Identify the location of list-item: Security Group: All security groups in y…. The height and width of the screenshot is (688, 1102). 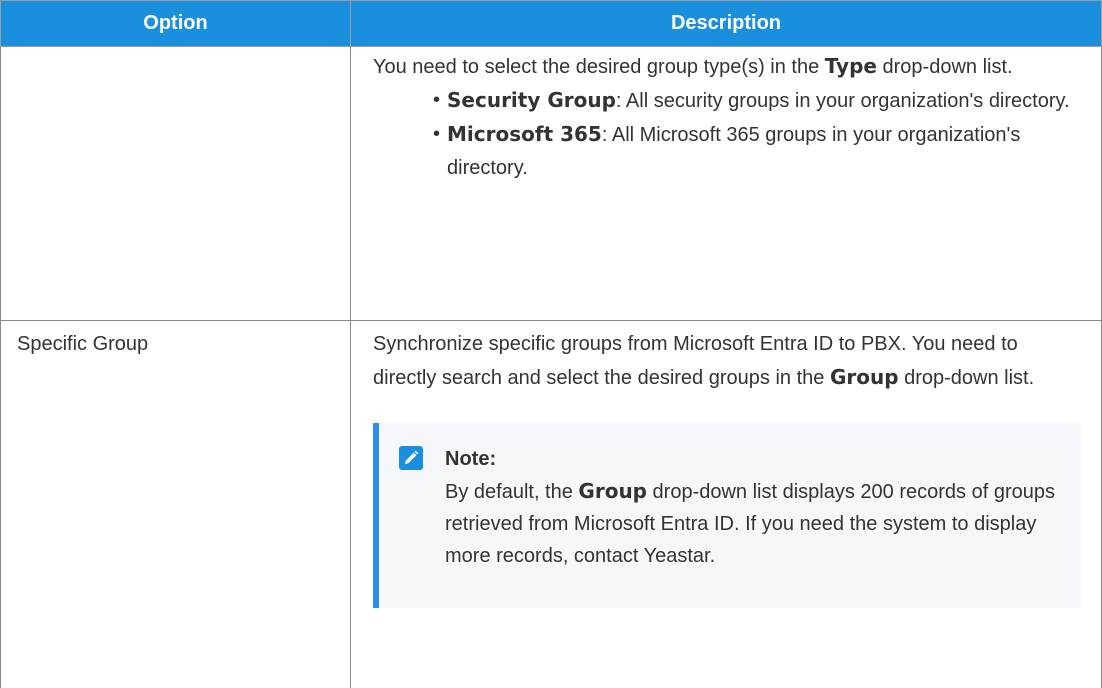
(757, 101).